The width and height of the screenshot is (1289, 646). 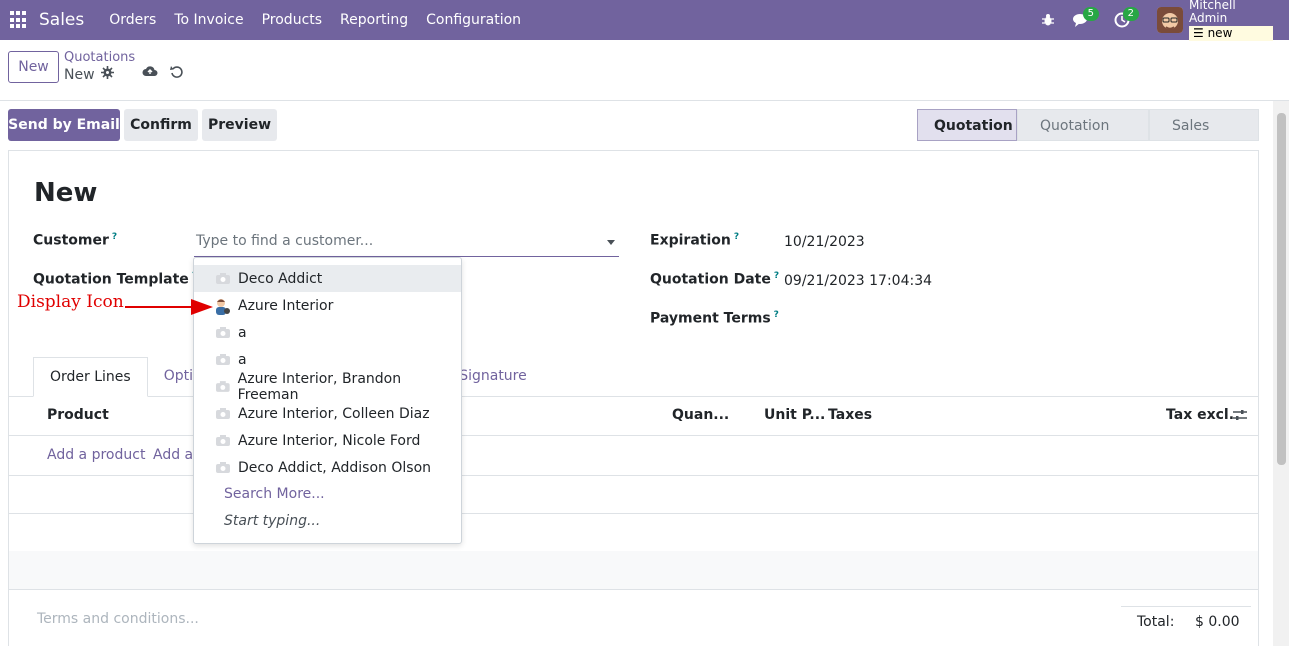 I want to click on record-name-row: New, so click(x=89, y=74).